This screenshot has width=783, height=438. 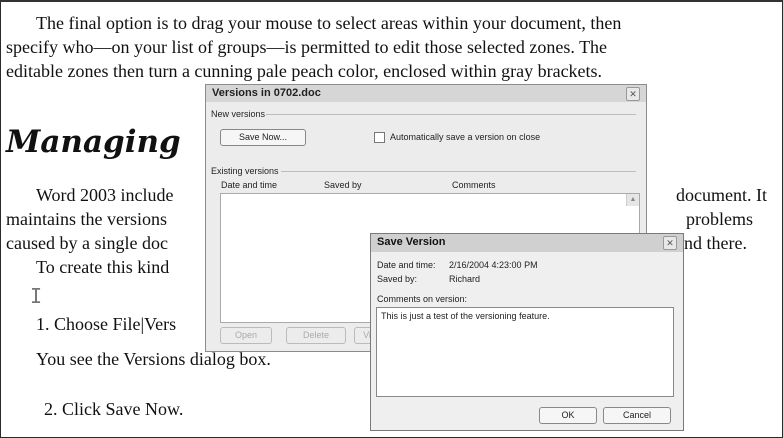 I want to click on date-time-value: 2/16/2004 4:23:00 PM, so click(x=493, y=265).